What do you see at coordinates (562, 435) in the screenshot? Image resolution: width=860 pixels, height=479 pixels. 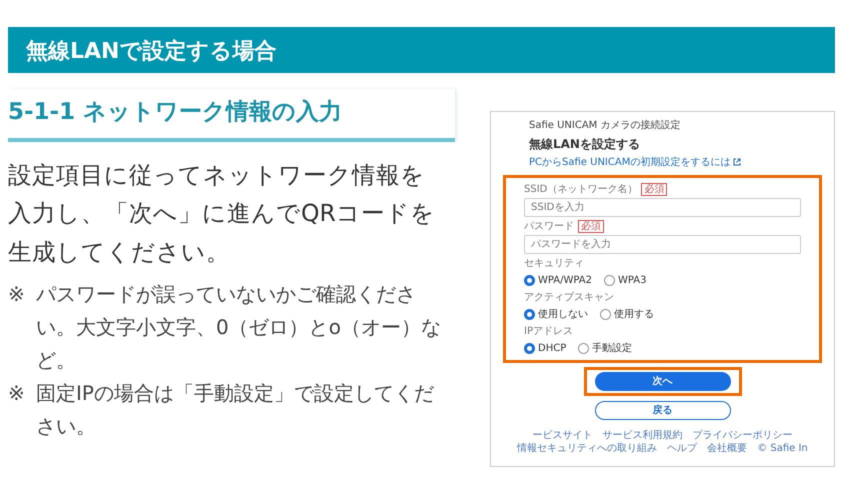 I see `footer-link: ービスサイト` at bounding box center [562, 435].